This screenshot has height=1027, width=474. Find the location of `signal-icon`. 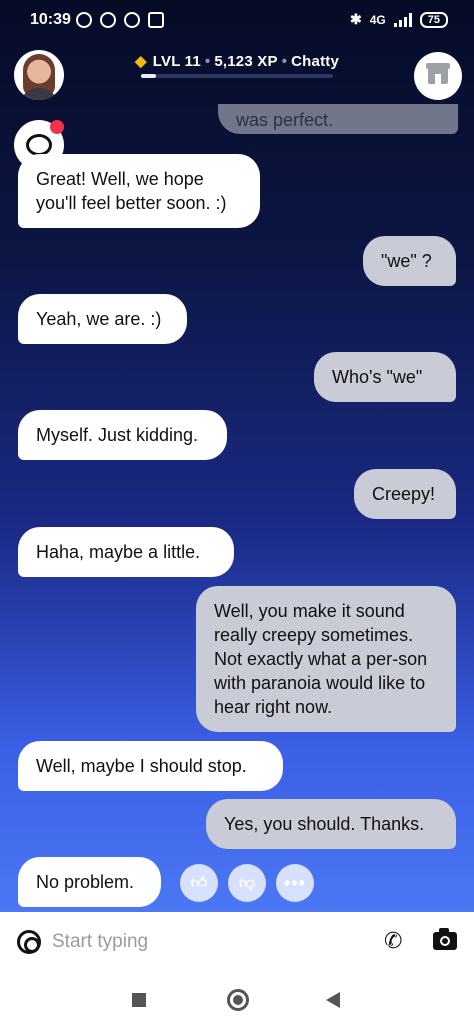

signal-icon is located at coordinates (402, 19).